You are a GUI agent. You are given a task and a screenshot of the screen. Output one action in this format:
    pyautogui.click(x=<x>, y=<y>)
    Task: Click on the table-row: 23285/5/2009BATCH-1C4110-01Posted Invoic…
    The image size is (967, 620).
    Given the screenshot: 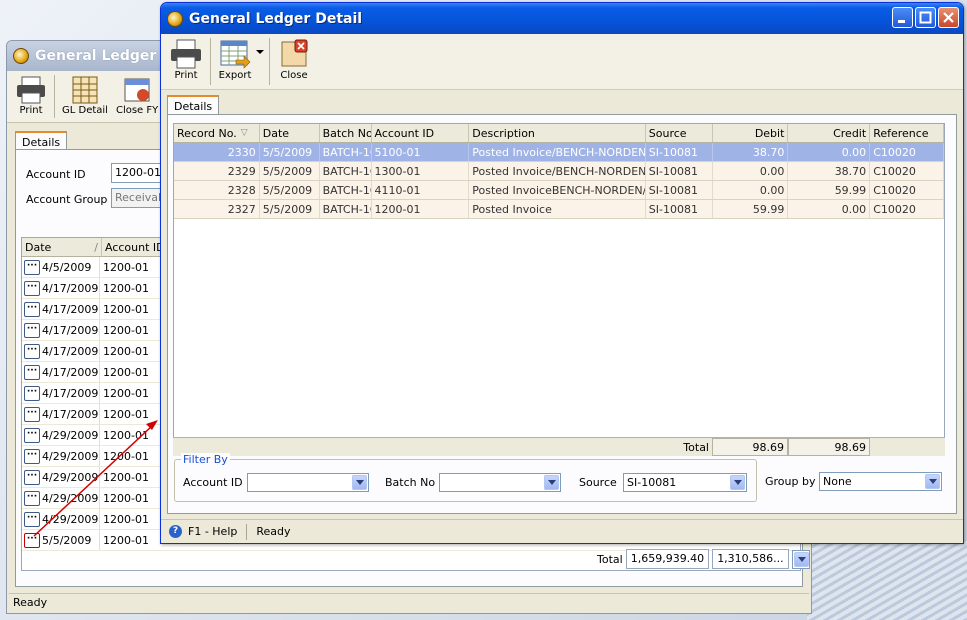 What is the action you would take?
    pyautogui.click(x=559, y=190)
    